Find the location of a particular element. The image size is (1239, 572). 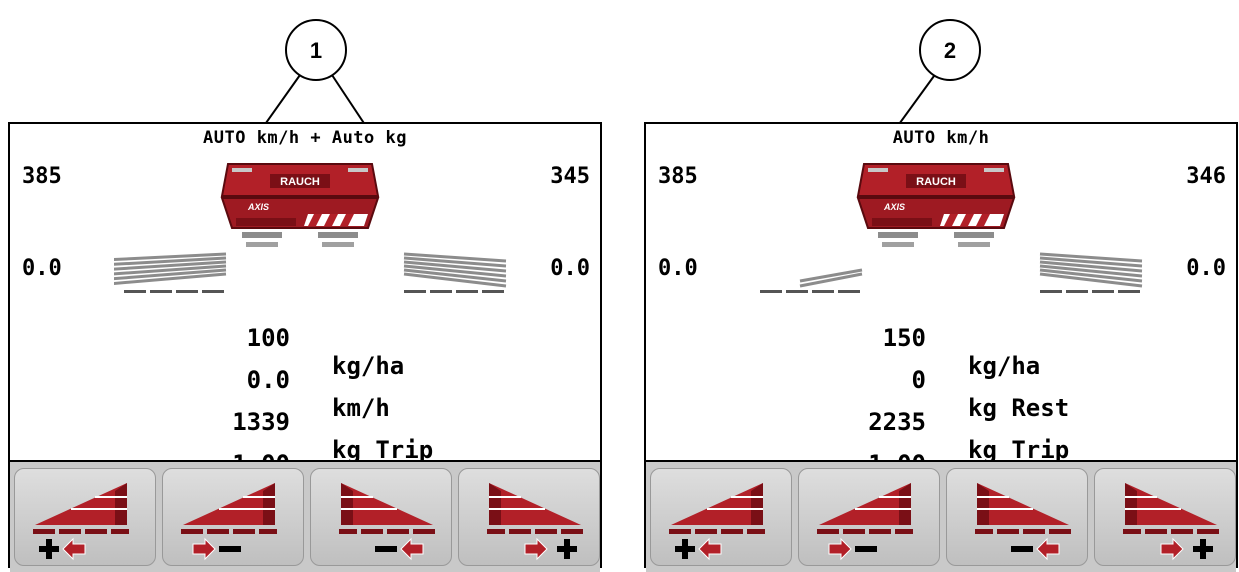

info-row-2: 0.0 km/h is located at coordinates (305, 380).